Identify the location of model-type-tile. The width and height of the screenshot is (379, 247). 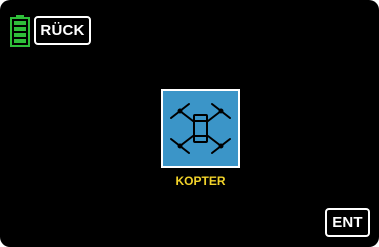
(200, 128).